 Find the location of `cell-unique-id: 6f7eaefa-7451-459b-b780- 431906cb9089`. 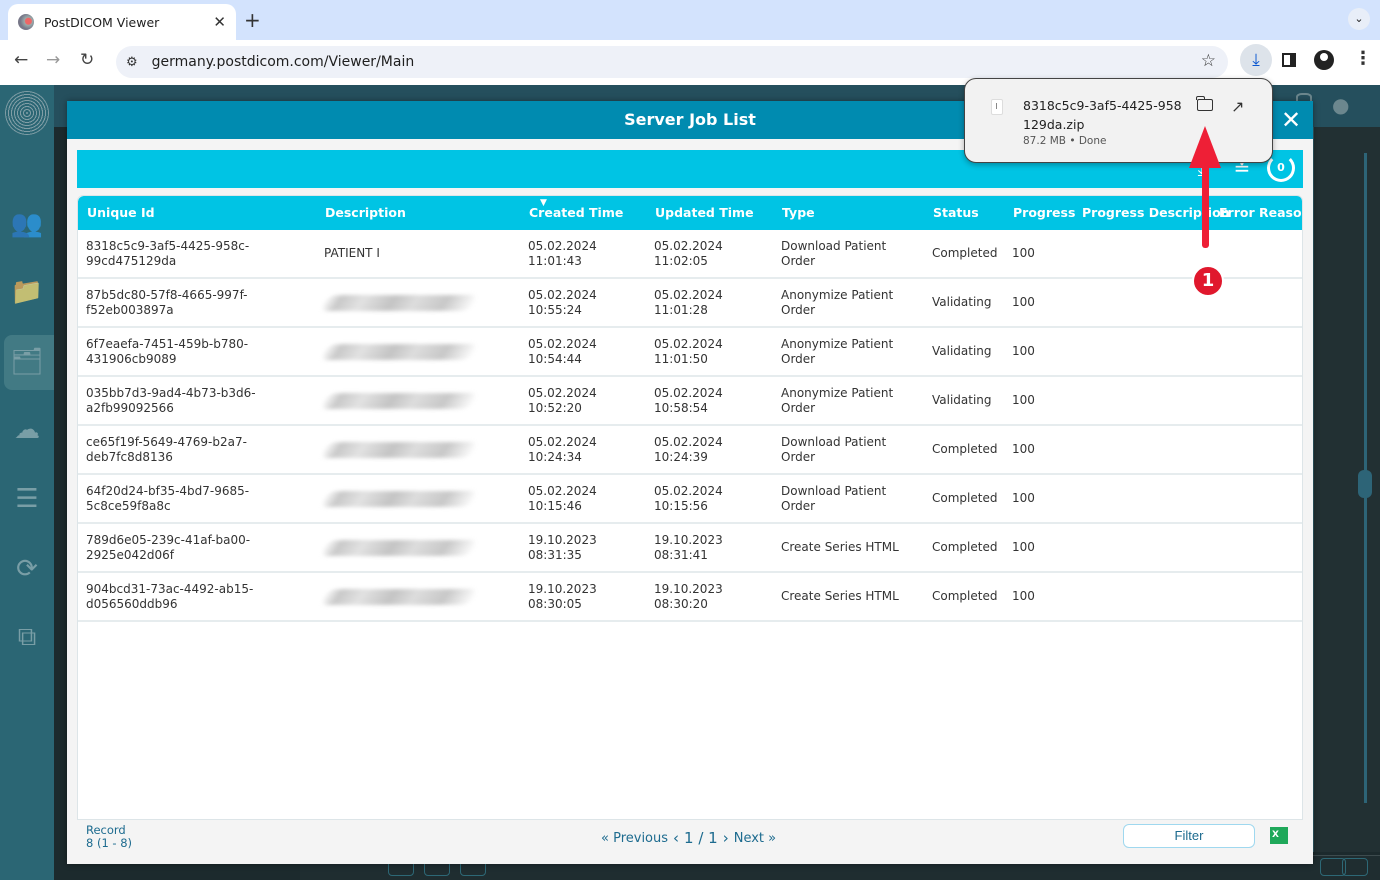

cell-unique-id: 6f7eaefa-7451-459b-b780- 431906cb9089 is located at coordinates (196, 351).